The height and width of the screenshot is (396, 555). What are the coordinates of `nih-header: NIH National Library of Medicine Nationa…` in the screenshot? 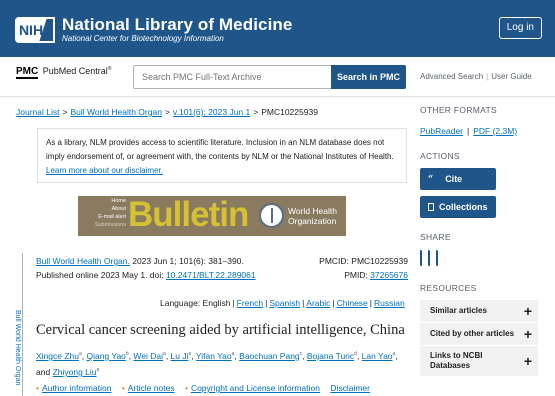 It's located at (277, 28).